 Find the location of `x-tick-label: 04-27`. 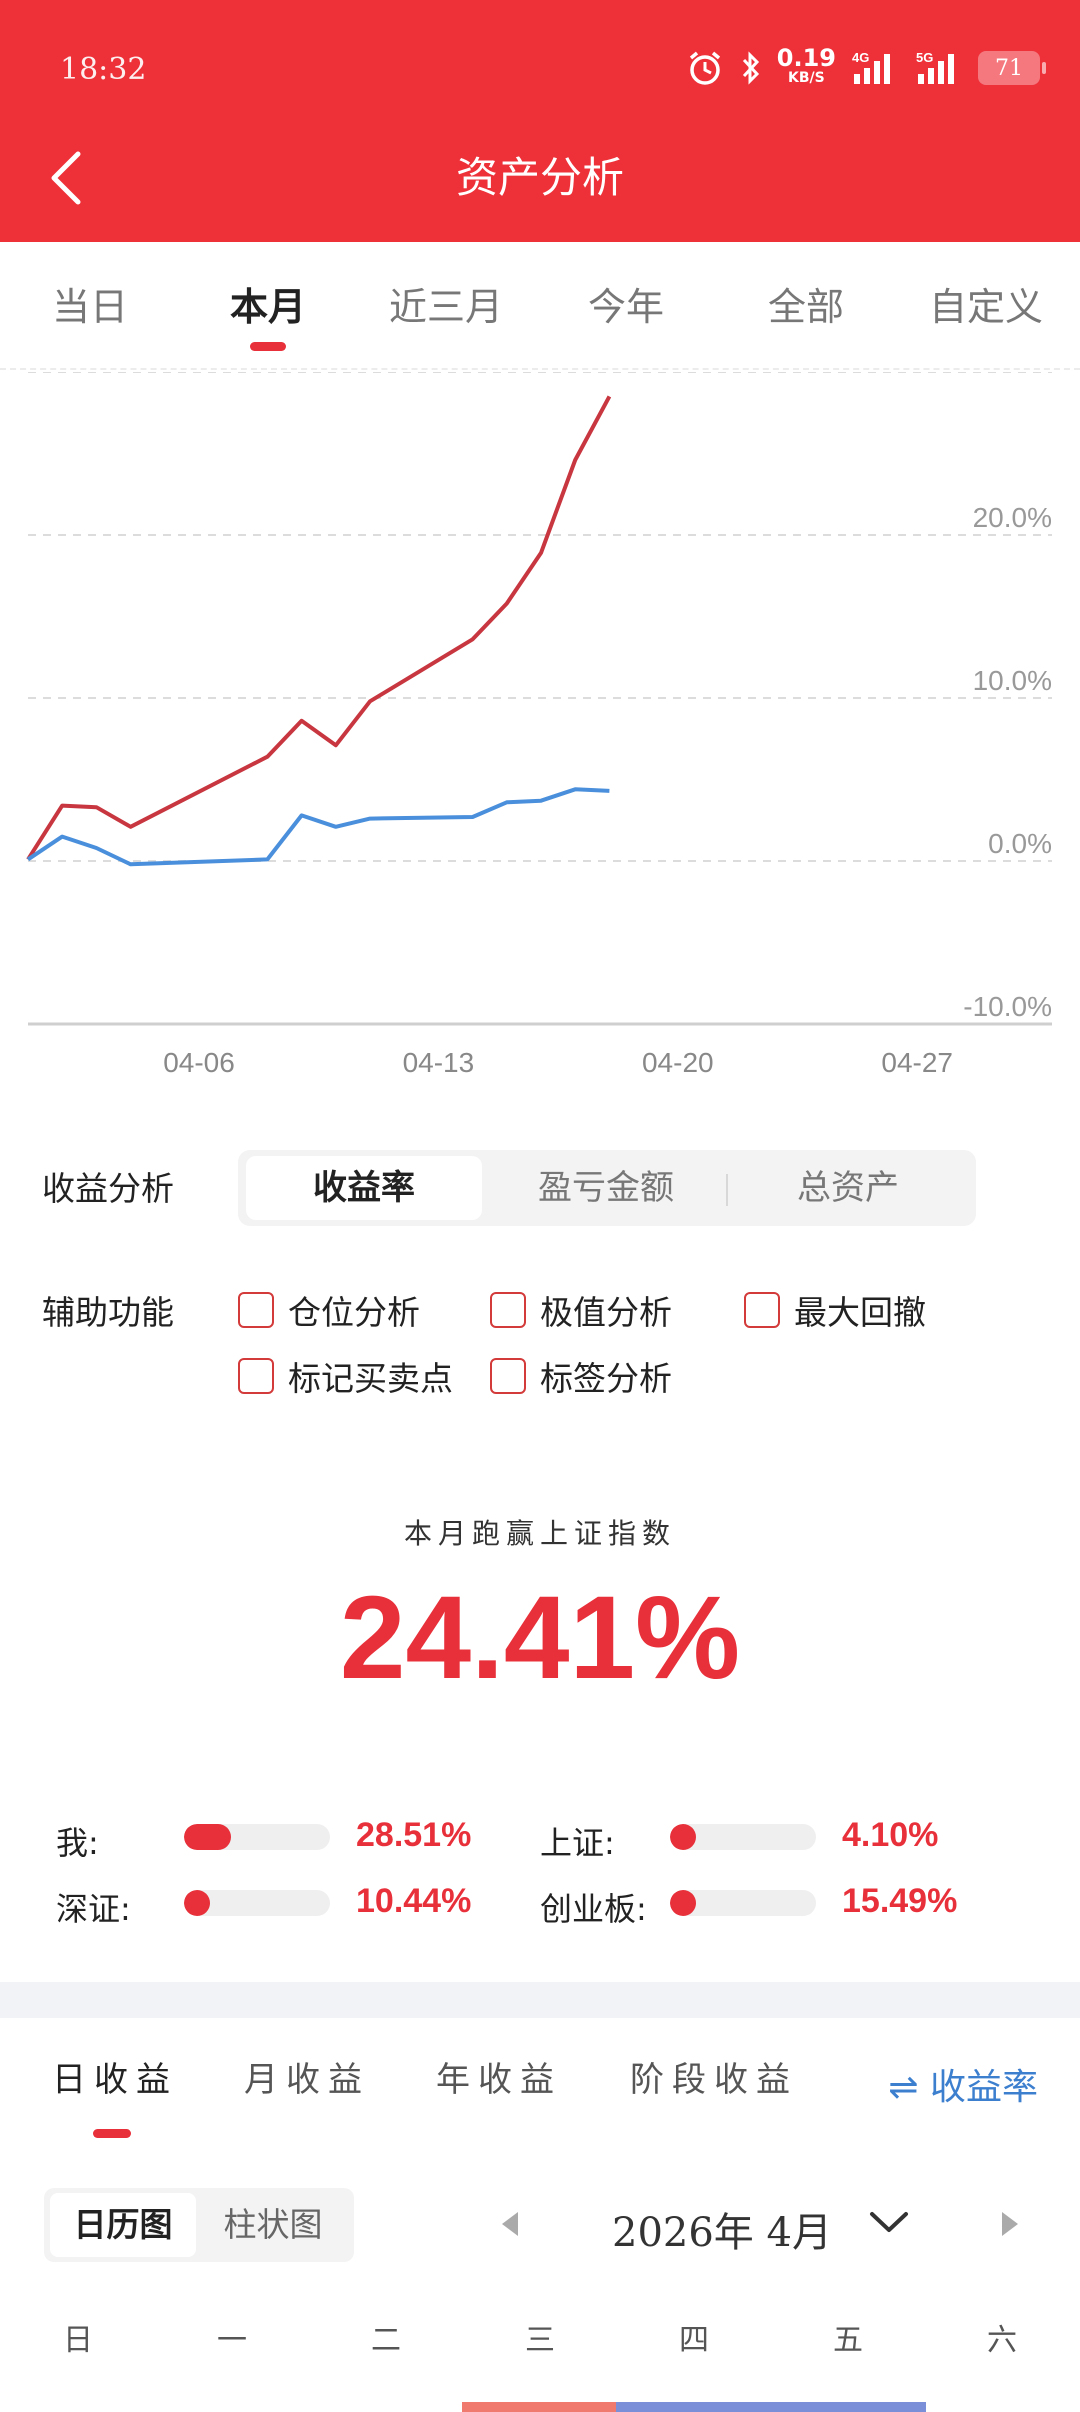

x-tick-label: 04-27 is located at coordinates (917, 1062).